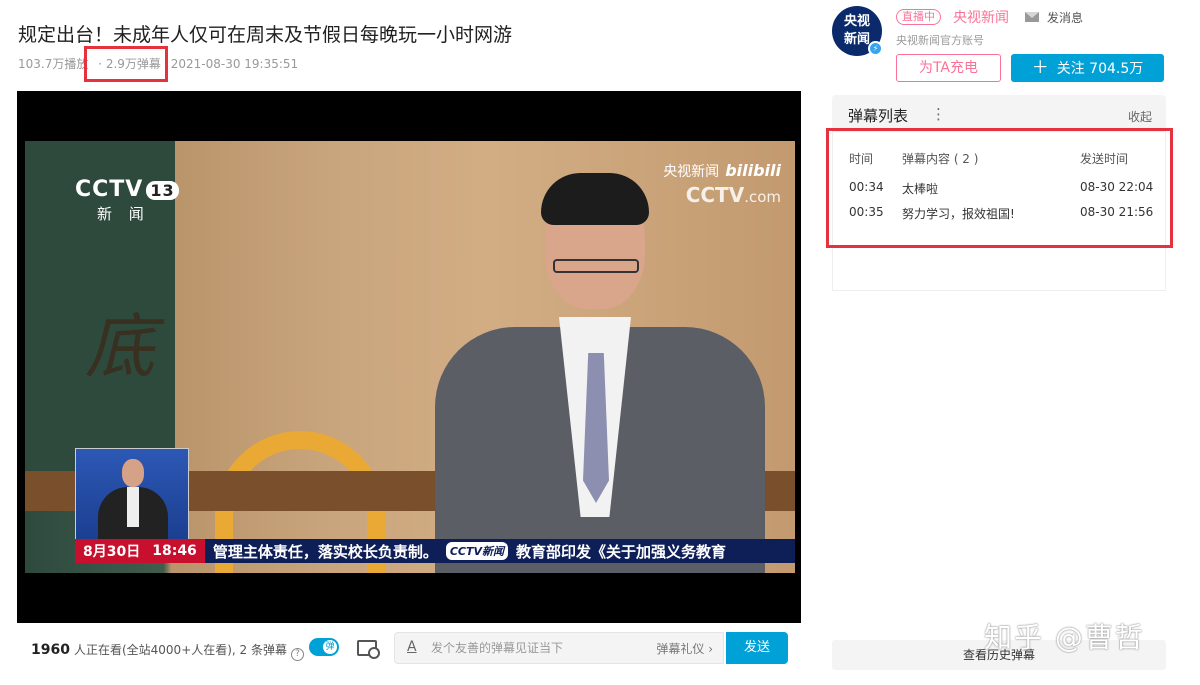 The image size is (1200, 685). I want to click on send-danmaku-button: 发送, so click(757, 648).